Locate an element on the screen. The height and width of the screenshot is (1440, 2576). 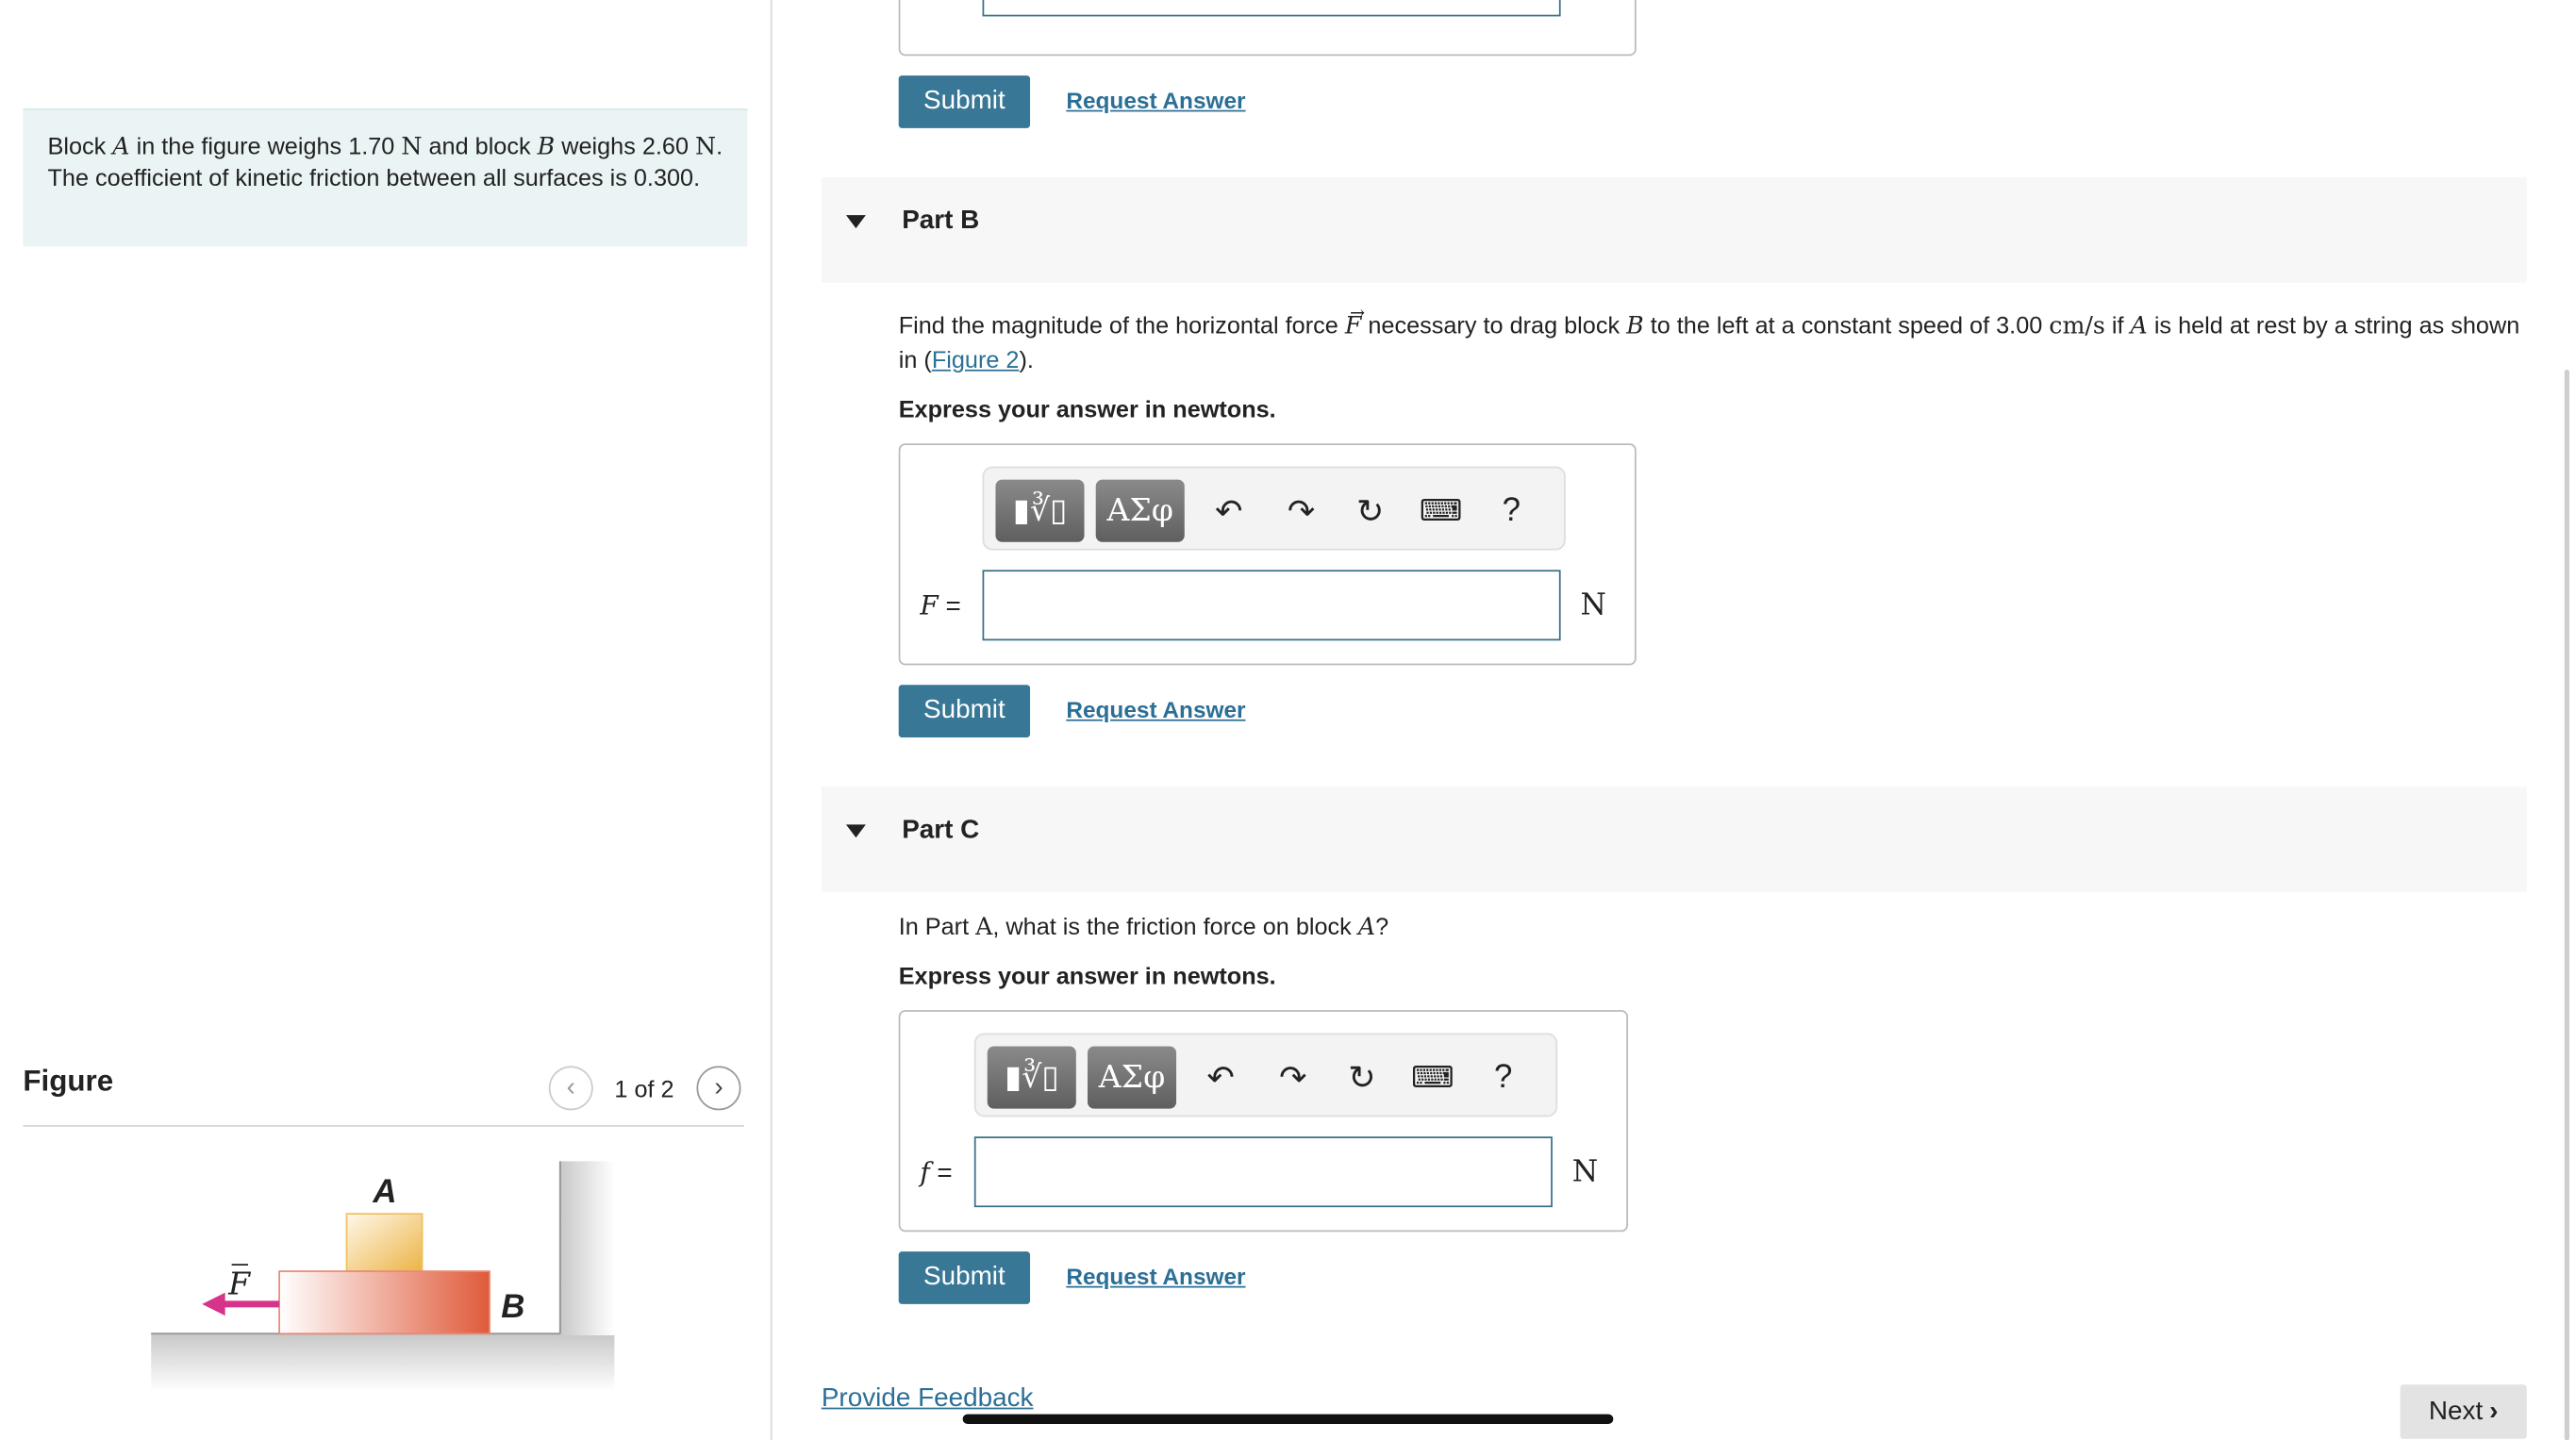
part-b-instructions: Express your answer in newtons. is located at coordinates (1087, 410).